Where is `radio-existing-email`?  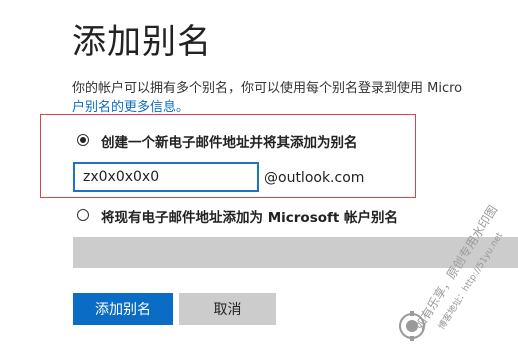
radio-existing-email is located at coordinates (83, 215).